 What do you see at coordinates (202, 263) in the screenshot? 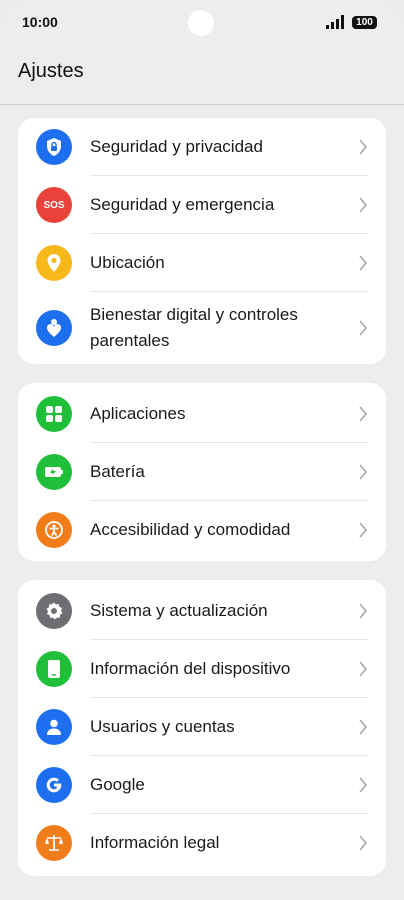
I see `settings-item-location: Ubicación` at bounding box center [202, 263].